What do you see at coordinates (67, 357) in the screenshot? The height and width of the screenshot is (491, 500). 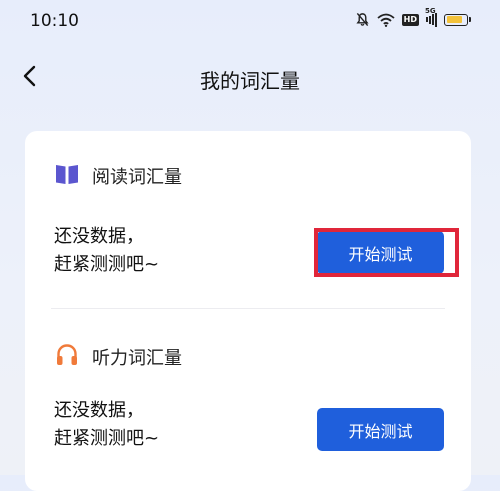 I see `headphones-icon` at bounding box center [67, 357].